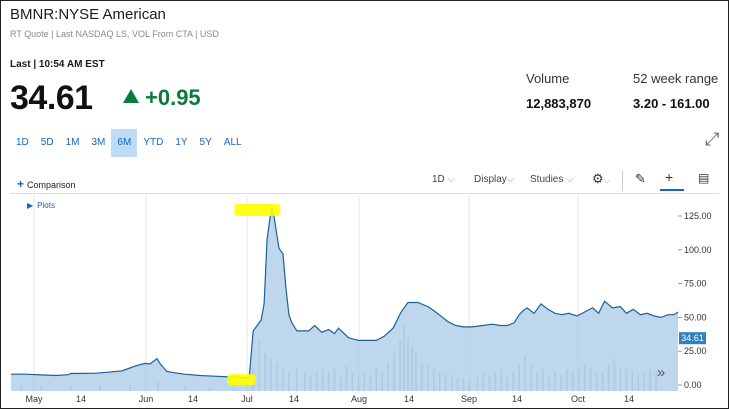 This screenshot has height=409, width=729. I want to click on y-tick-label: 0.00, so click(693, 385).